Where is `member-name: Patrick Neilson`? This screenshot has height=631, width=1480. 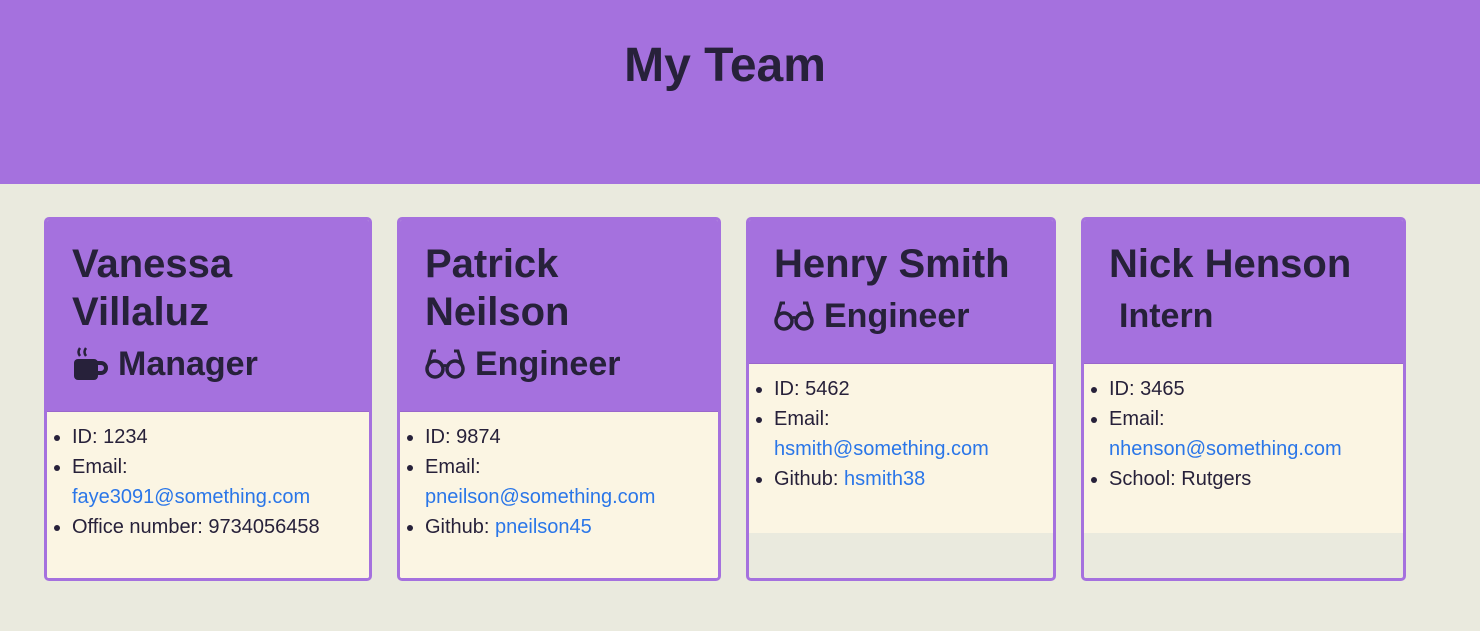 member-name: Patrick Neilson is located at coordinates (497, 288).